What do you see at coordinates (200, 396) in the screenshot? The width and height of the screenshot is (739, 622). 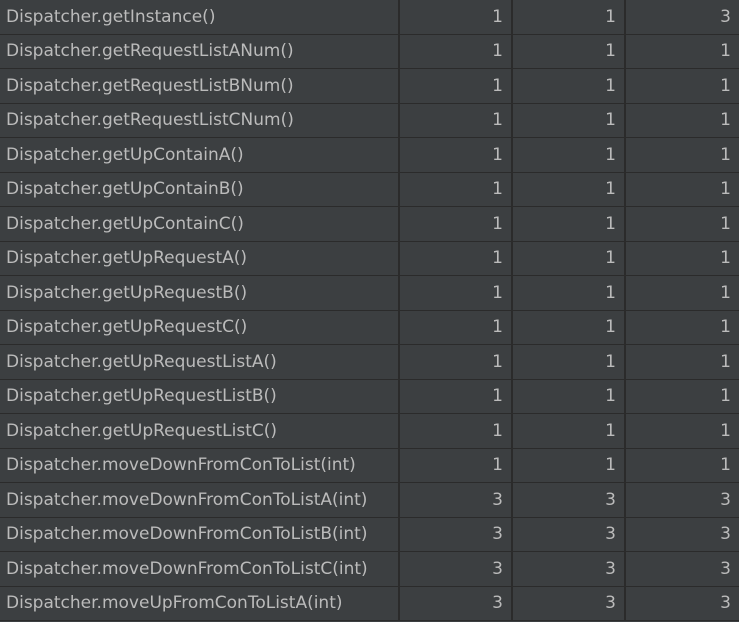 I see `method-name-cell: Dispatcher.getUpRequestListB()` at bounding box center [200, 396].